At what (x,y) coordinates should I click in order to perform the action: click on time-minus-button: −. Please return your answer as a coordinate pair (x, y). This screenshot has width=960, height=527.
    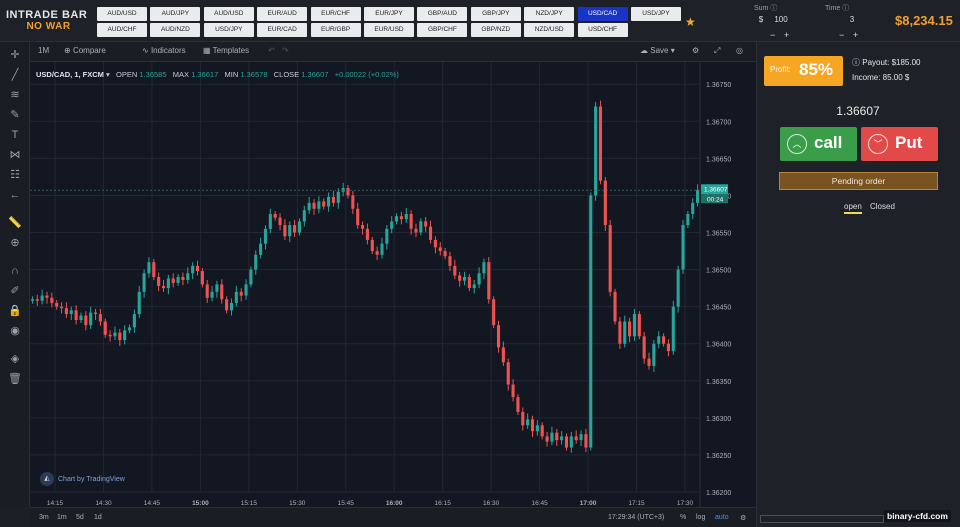
    Looking at the image, I should click on (841, 35).